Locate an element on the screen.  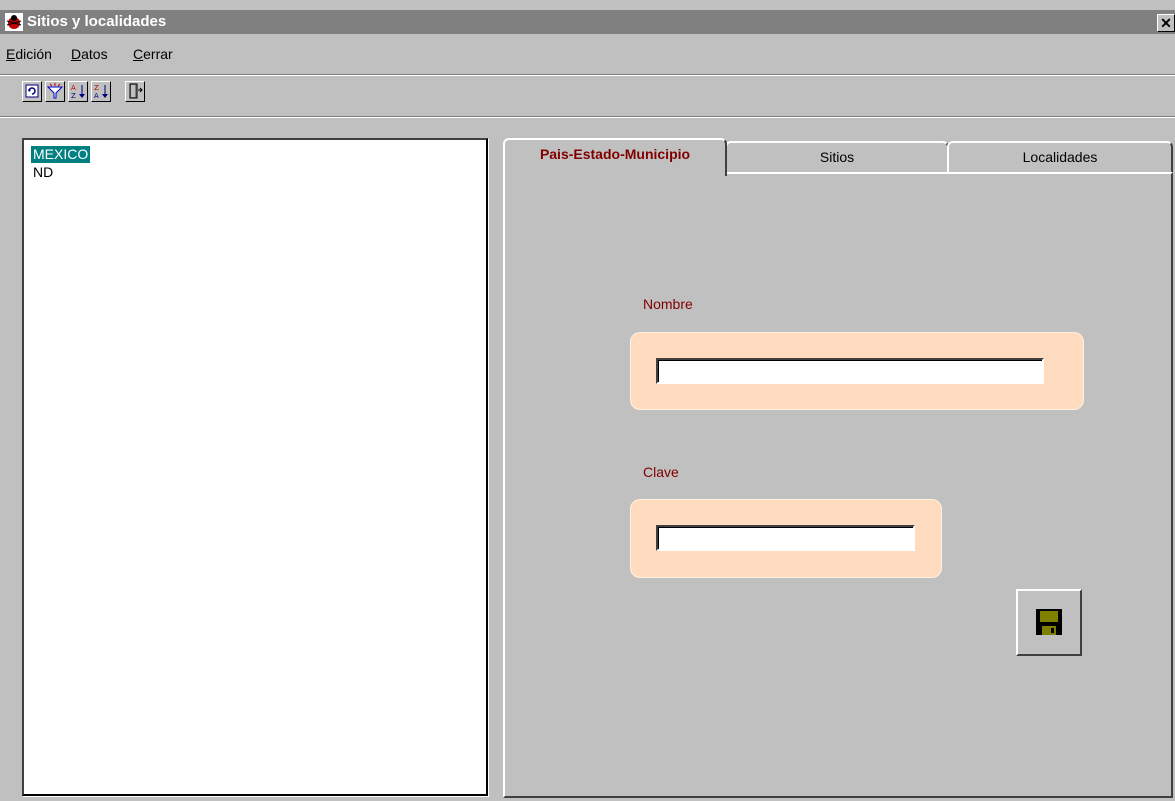
menu-separator is located at coordinates (587, 75).